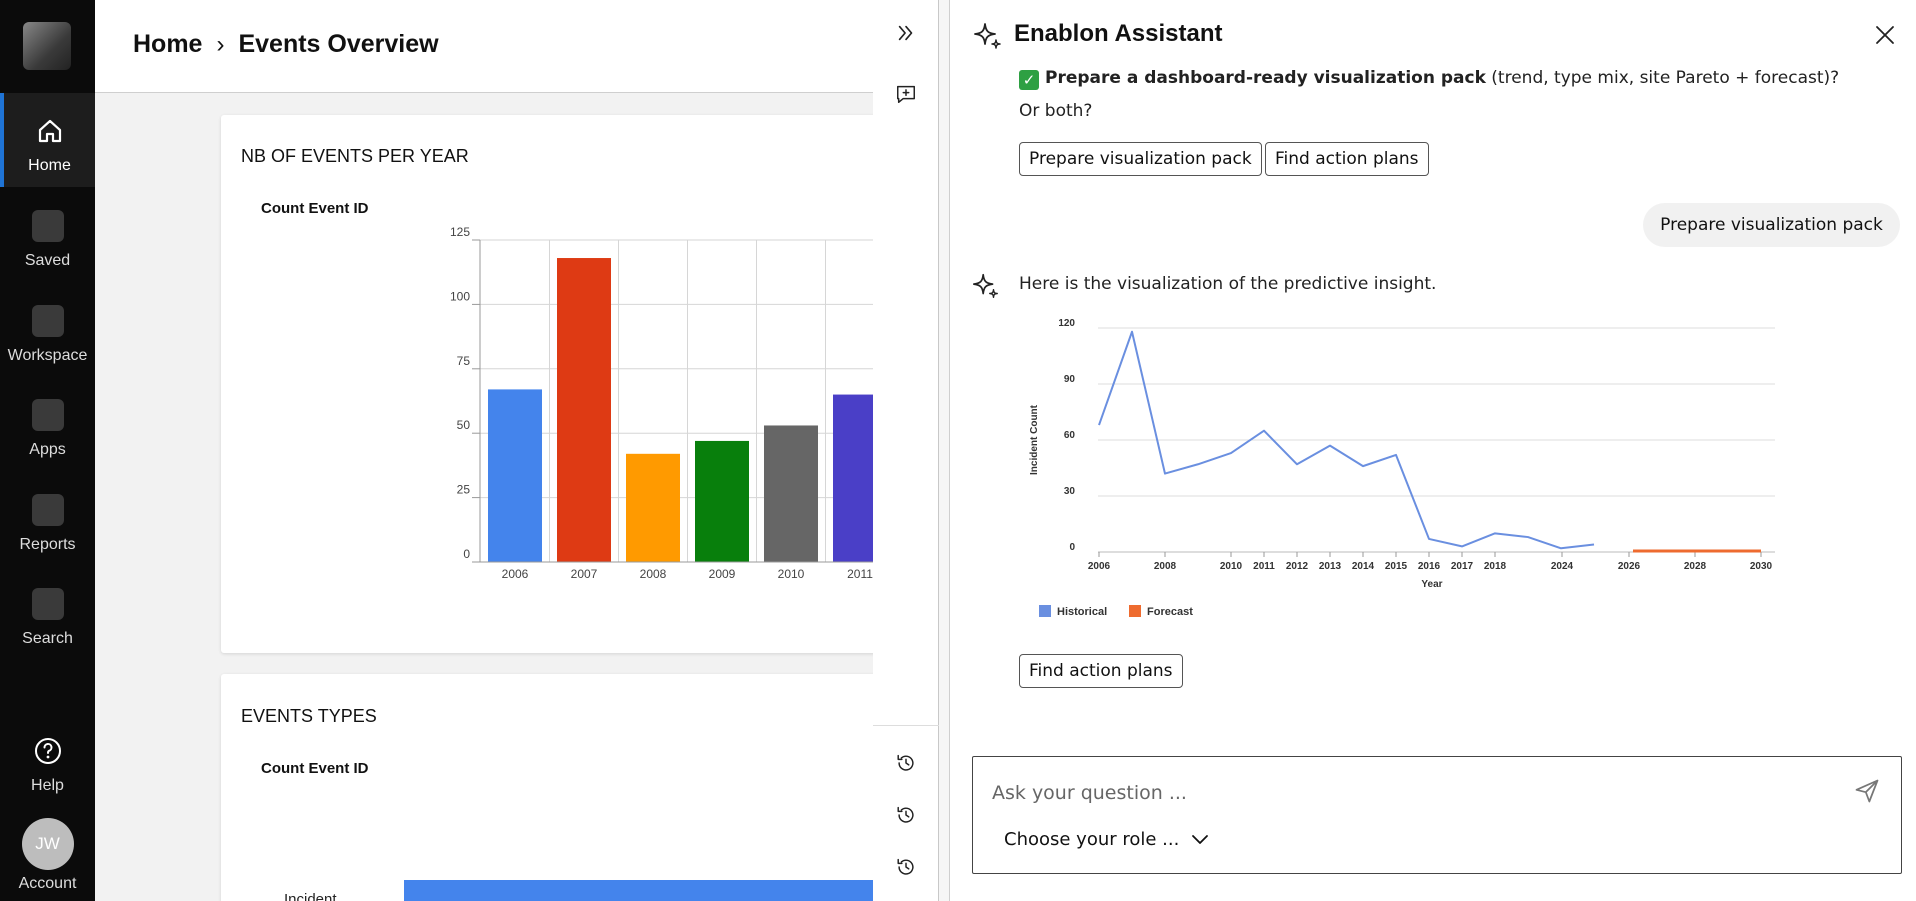 This screenshot has height=901, width=1916. Describe the element at coordinates (1495, 566) in the screenshot. I see `x-tick-label: 2018` at that location.